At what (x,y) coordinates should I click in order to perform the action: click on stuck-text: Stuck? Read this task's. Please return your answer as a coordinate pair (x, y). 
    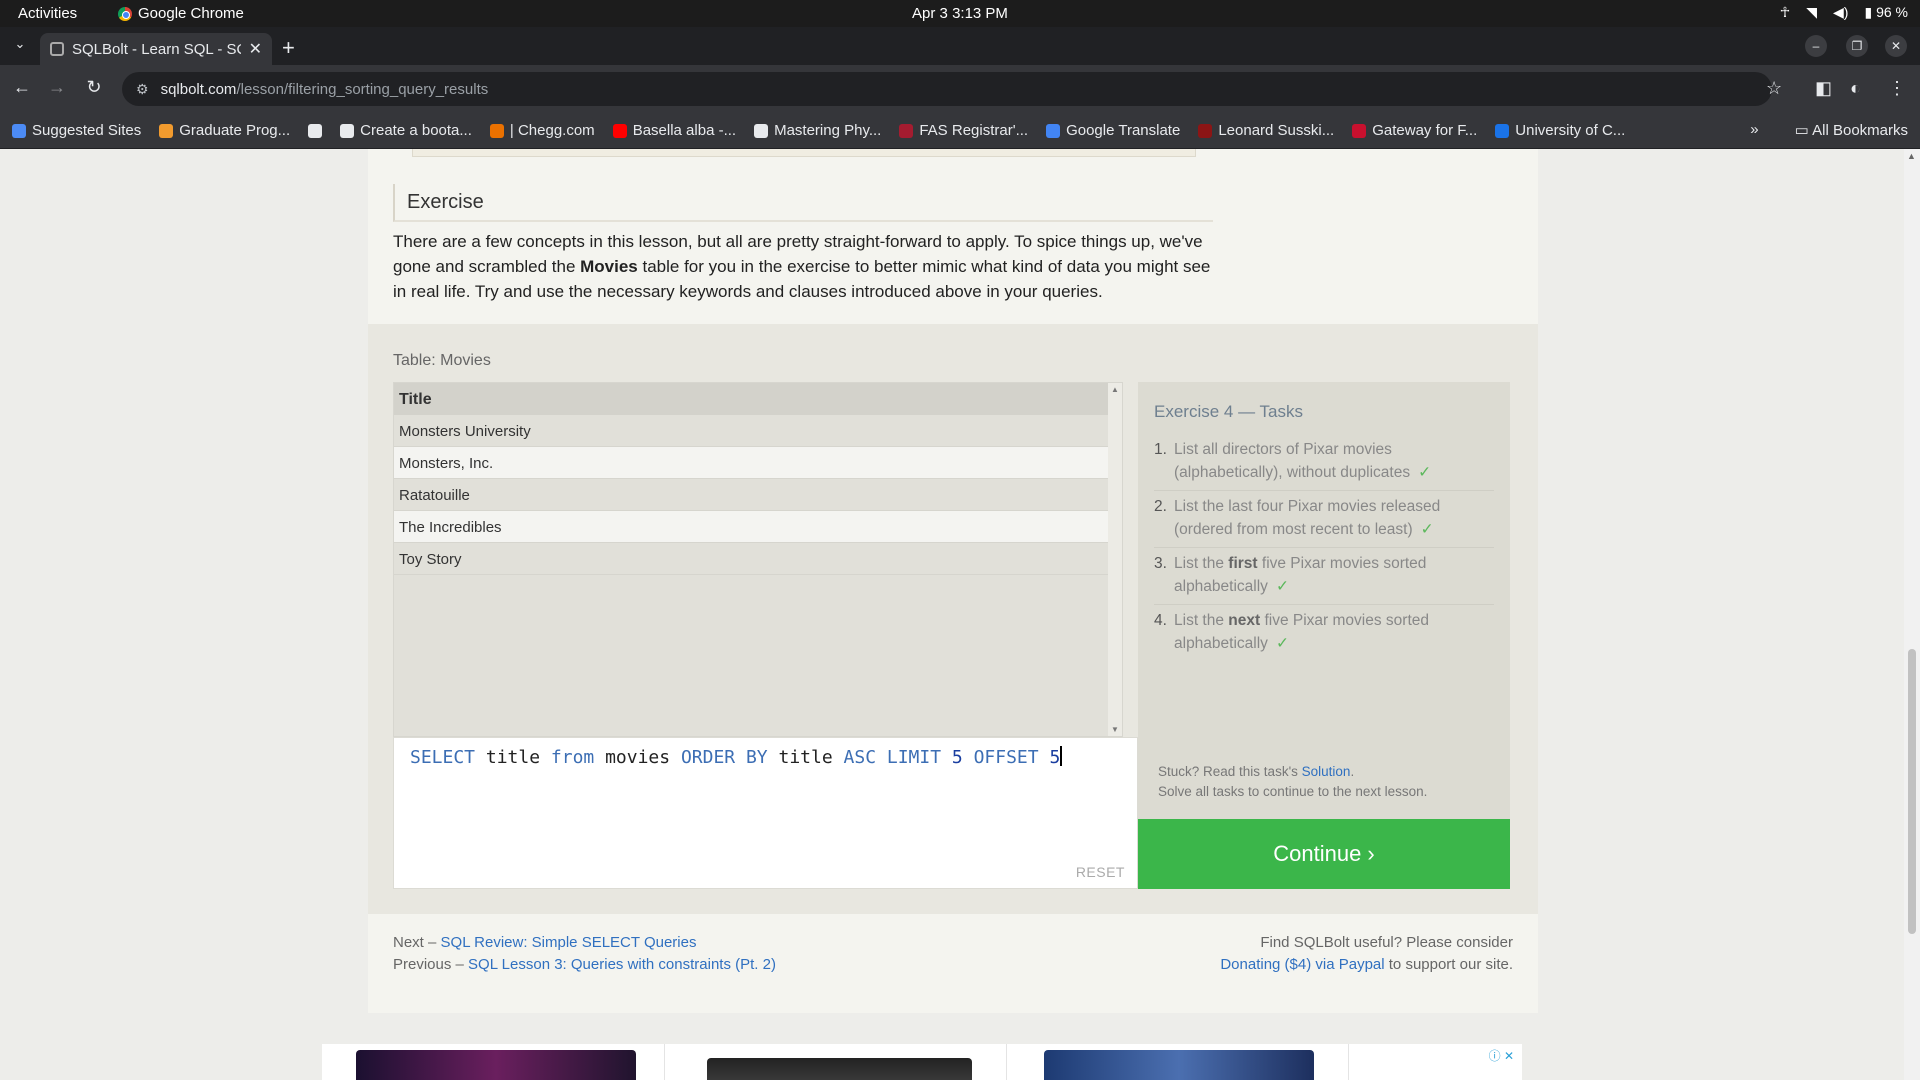
    Looking at the image, I should click on (1230, 771).